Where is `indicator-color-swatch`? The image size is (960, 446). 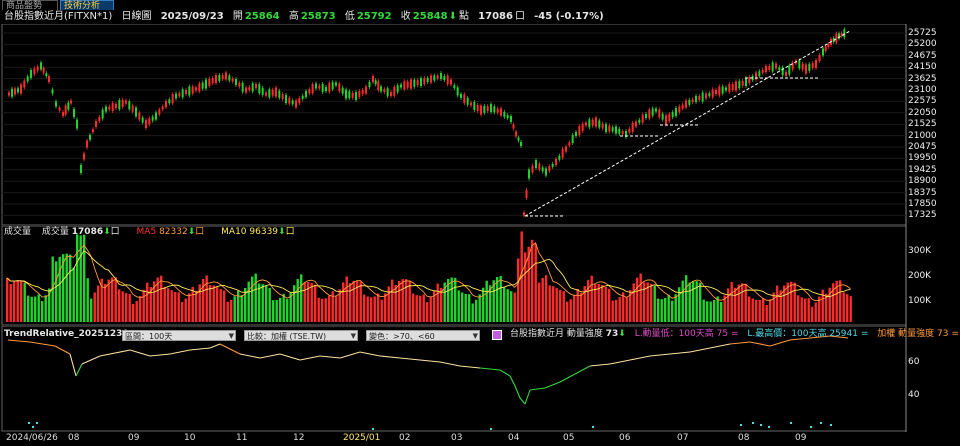
indicator-color-swatch is located at coordinates (497, 335).